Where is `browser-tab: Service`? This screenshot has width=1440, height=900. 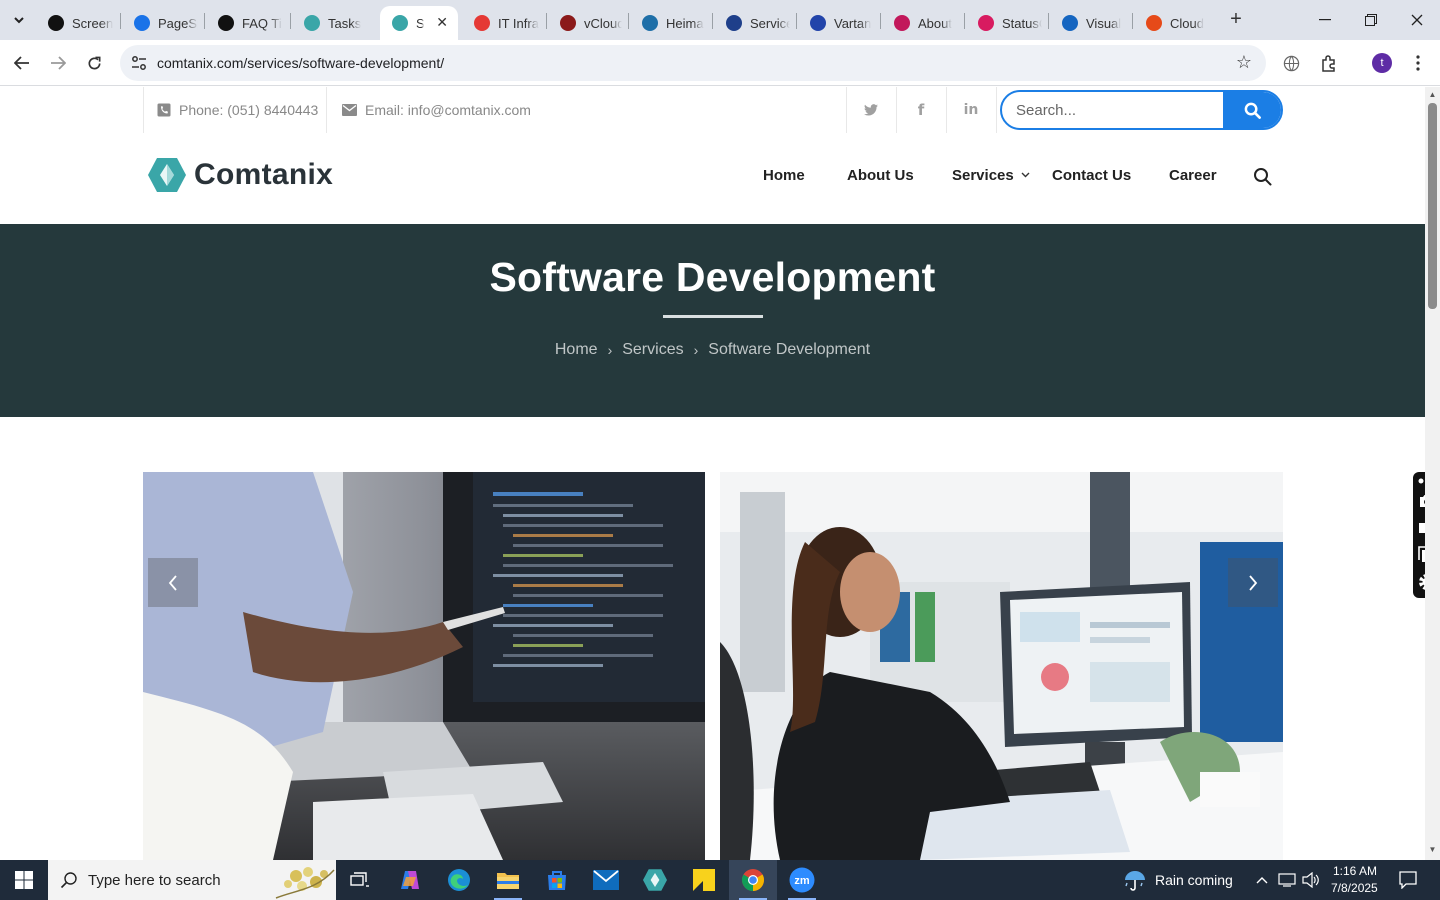 browser-tab: Service is located at coordinates (755, 23).